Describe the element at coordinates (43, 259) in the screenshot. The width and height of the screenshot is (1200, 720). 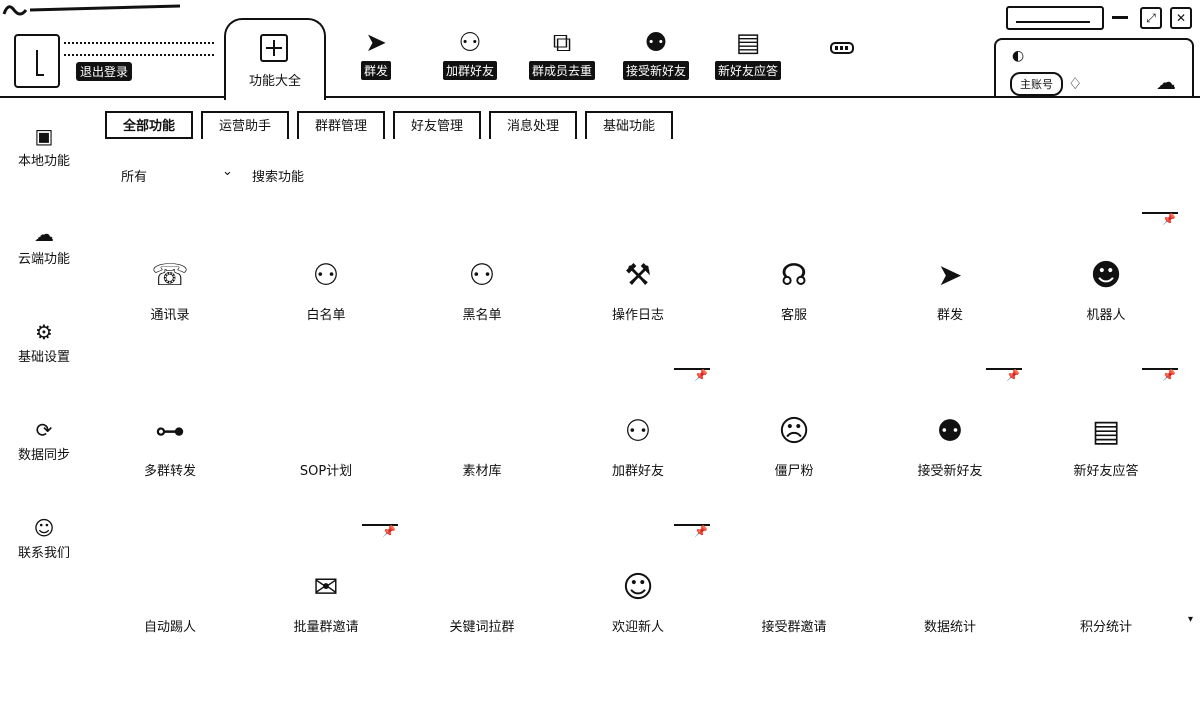
I see `sidebar-item-label: 云端功能` at that location.